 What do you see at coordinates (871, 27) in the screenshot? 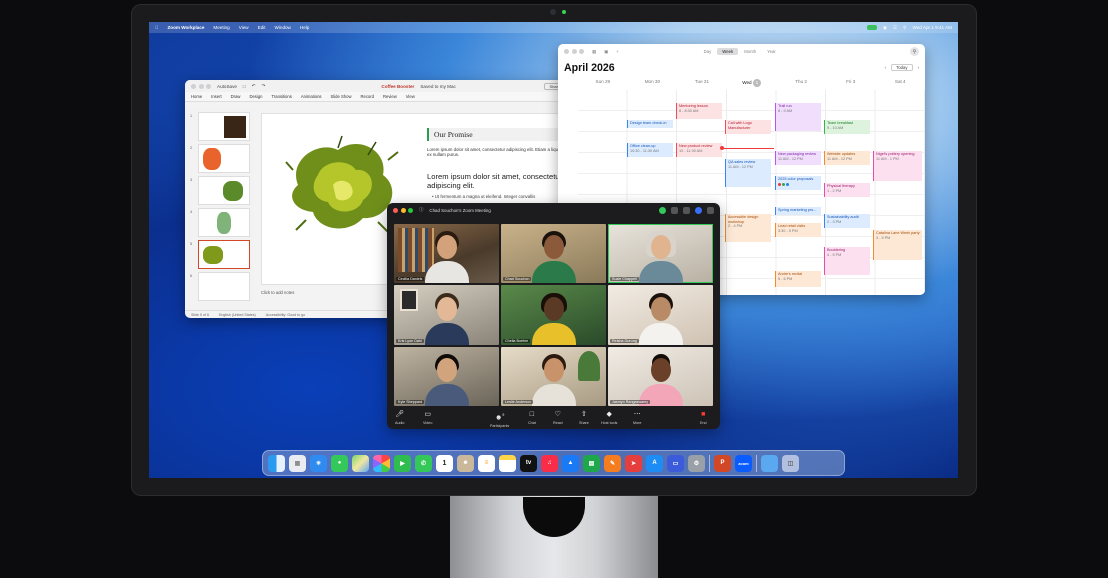
I see `zoom-status-icon` at bounding box center [871, 27].